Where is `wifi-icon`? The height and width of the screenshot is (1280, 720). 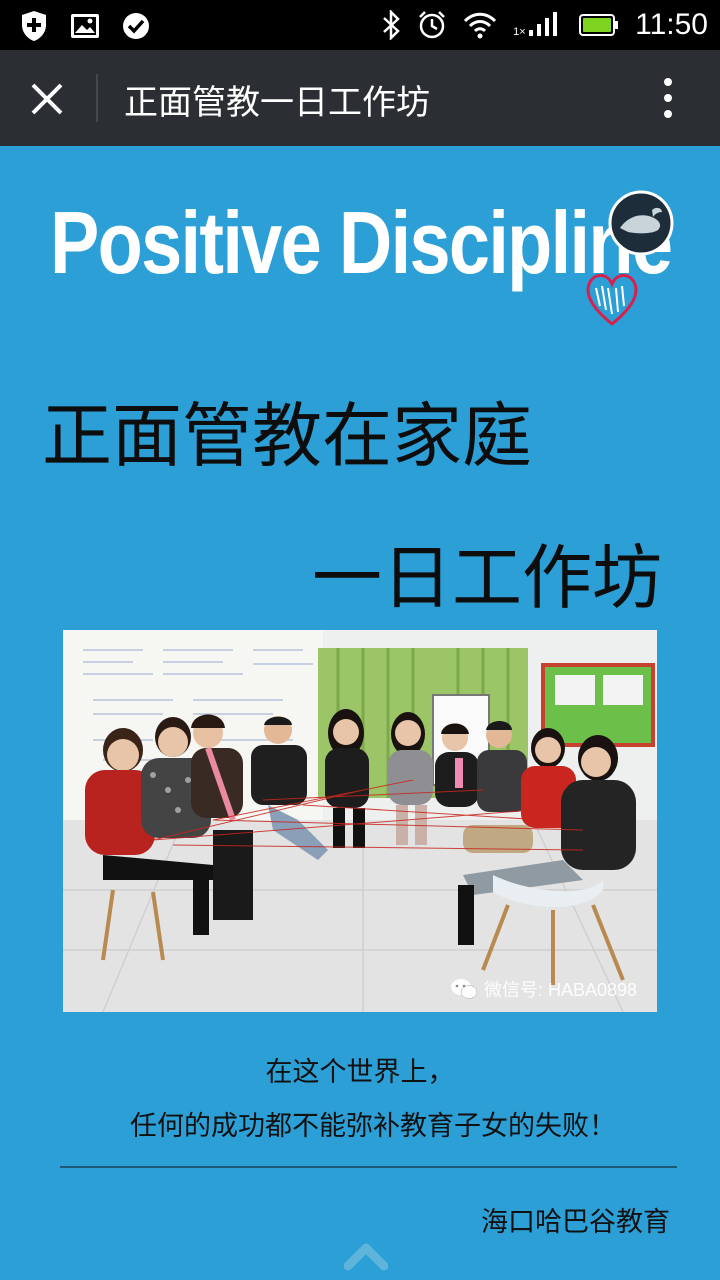
wifi-icon is located at coordinates (480, 25).